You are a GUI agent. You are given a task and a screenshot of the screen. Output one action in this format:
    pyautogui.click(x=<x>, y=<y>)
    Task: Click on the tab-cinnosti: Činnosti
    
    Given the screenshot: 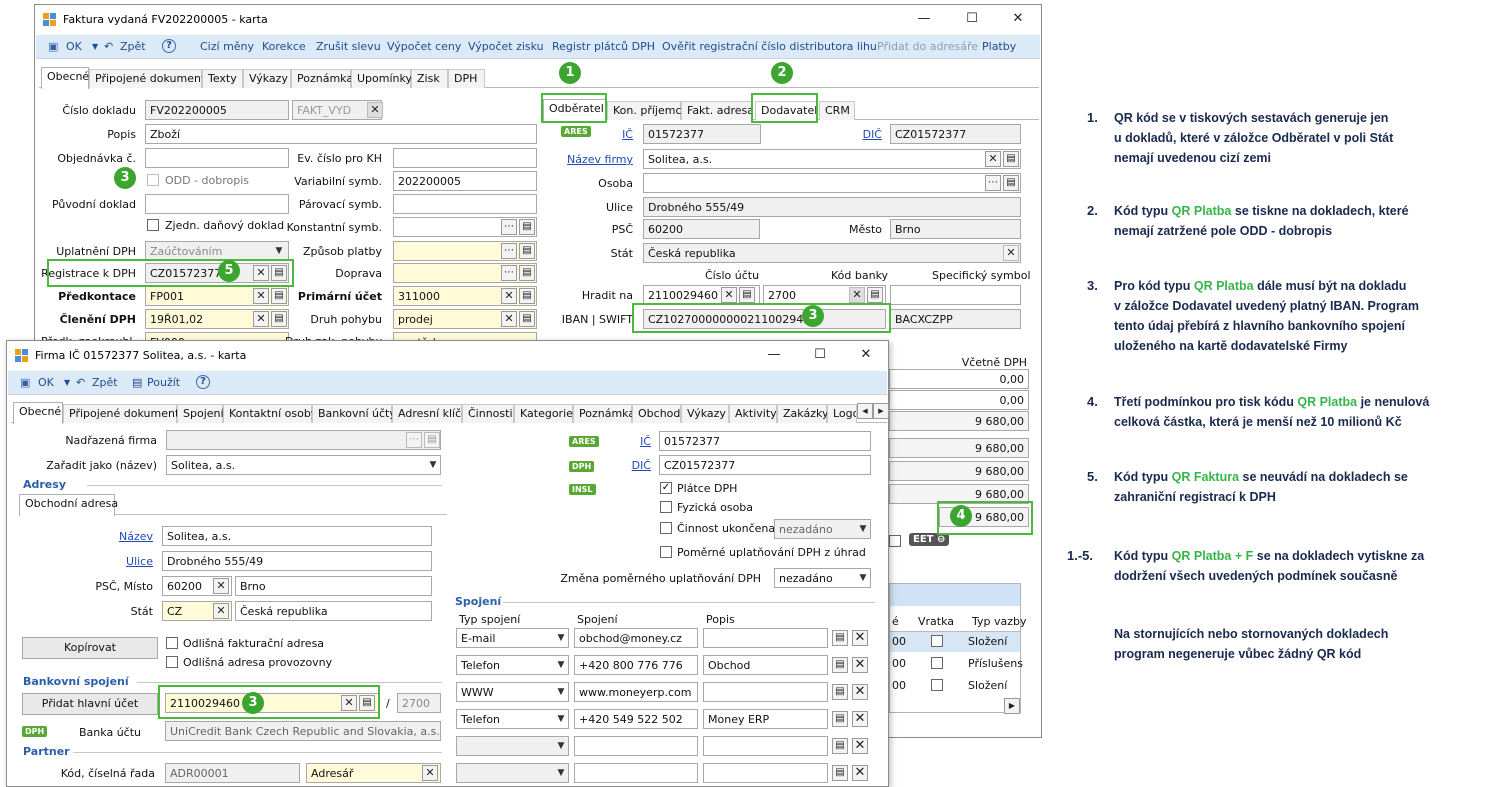 What is the action you would take?
    pyautogui.click(x=488, y=413)
    